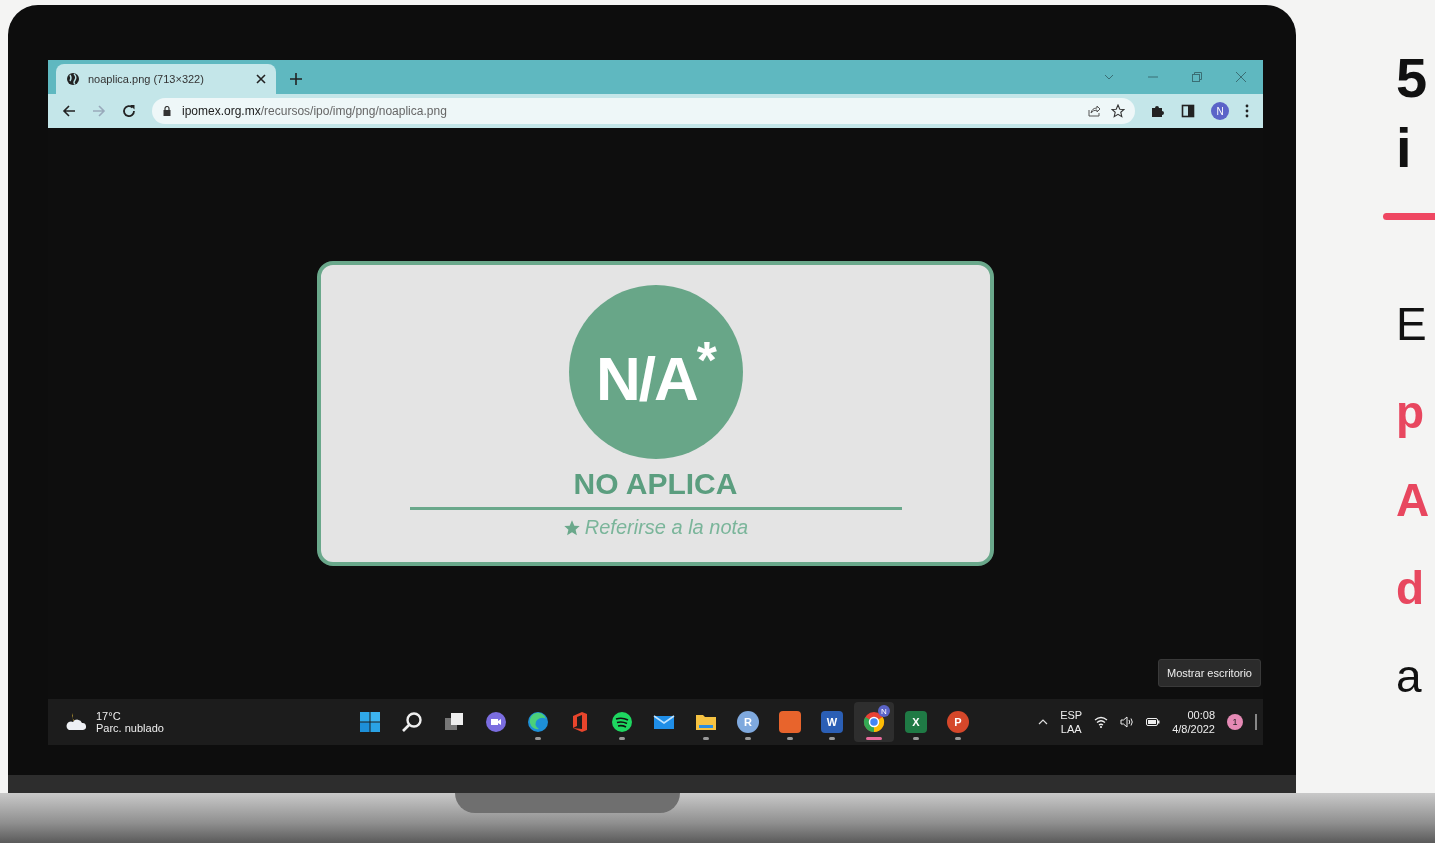 This screenshot has width=1435, height=843. What do you see at coordinates (655, 372) in the screenshot?
I see `badge-text: N/A$^{*}$` at bounding box center [655, 372].